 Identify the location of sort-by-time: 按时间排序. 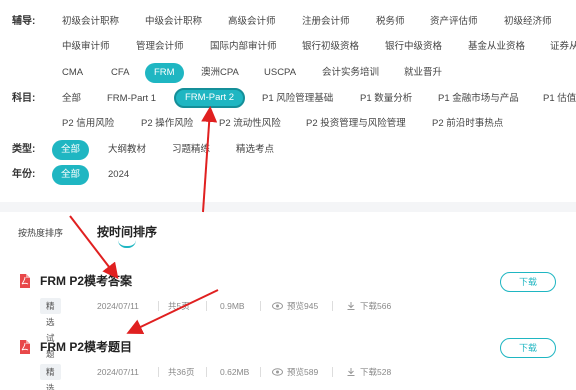
(127, 231).